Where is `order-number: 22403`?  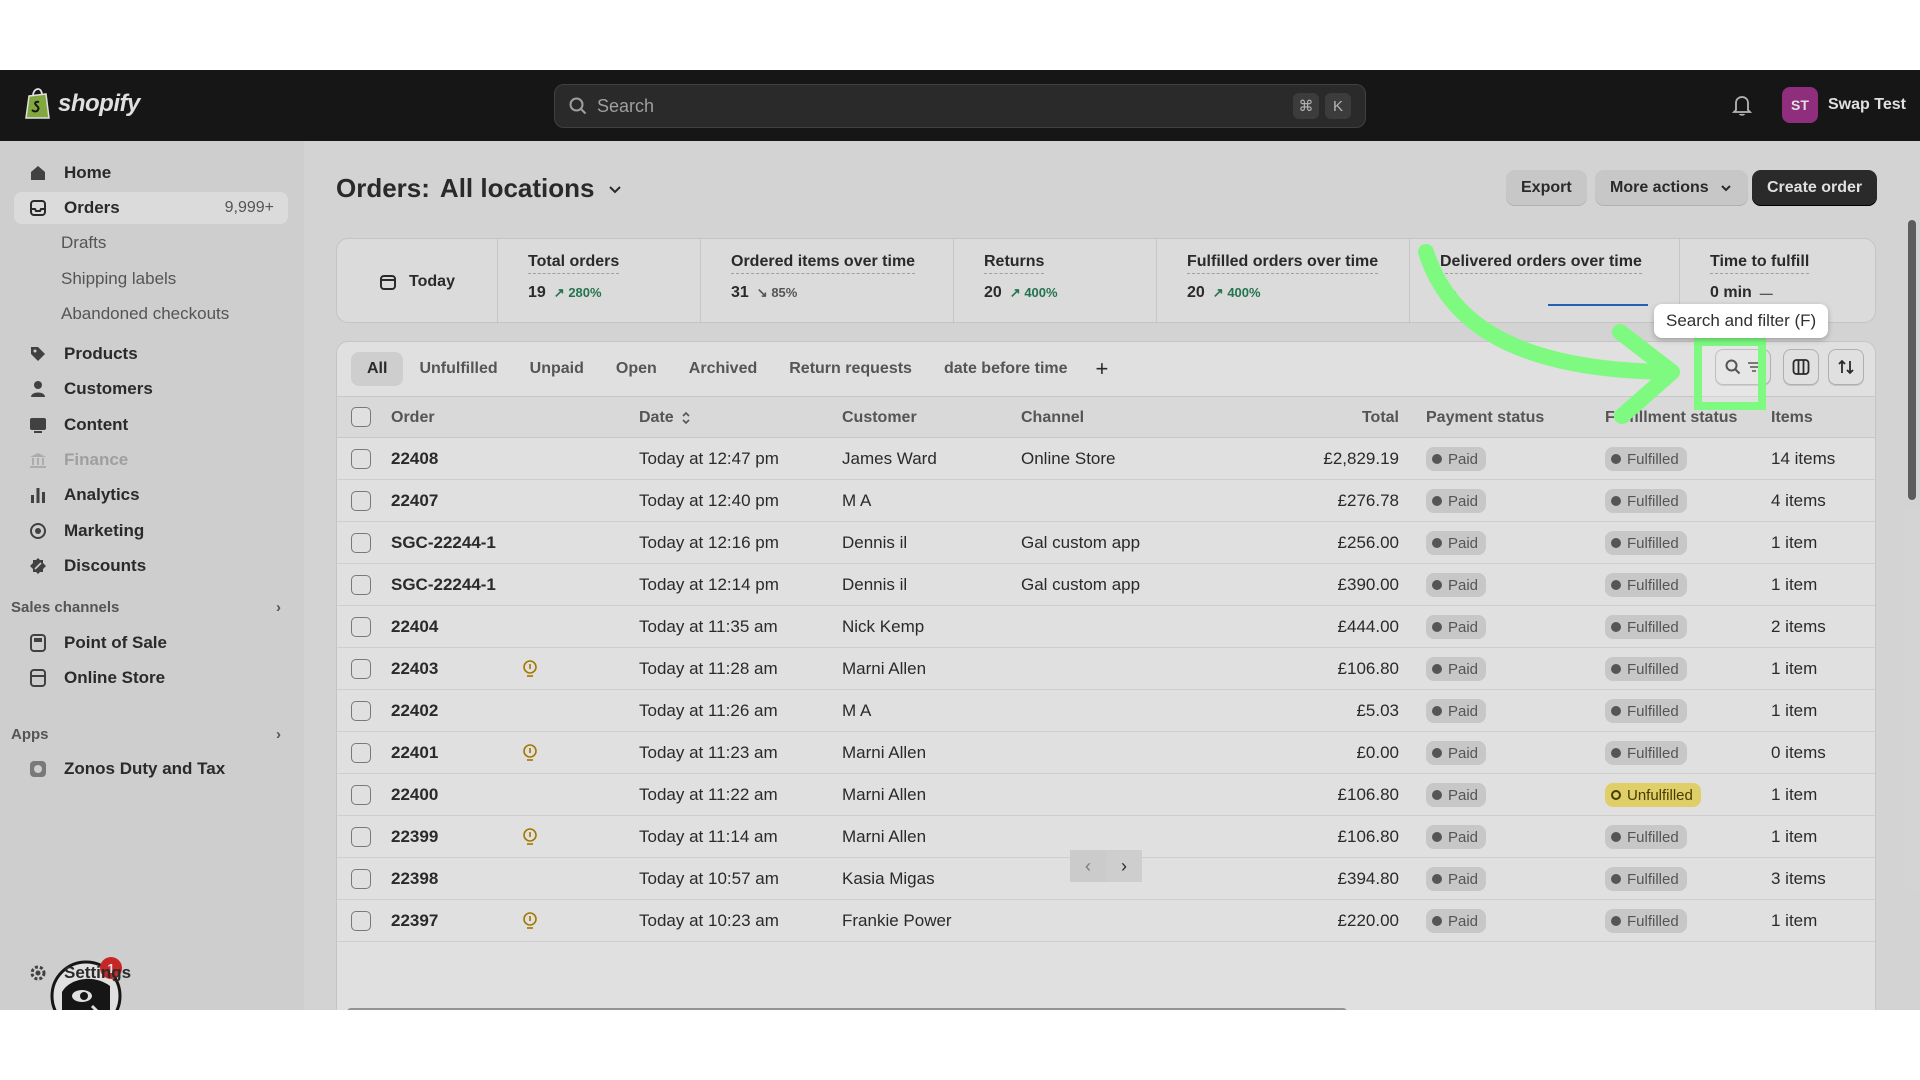 order-number: 22403 is located at coordinates (414, 669).